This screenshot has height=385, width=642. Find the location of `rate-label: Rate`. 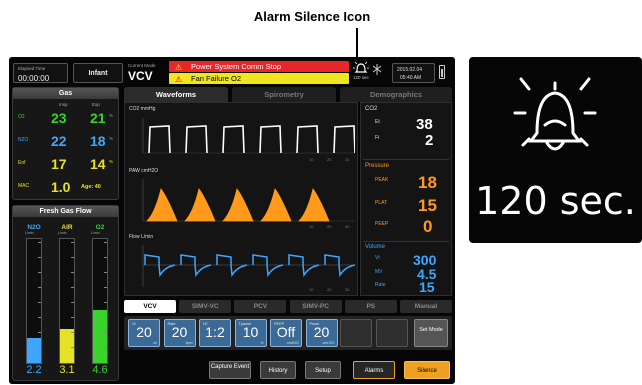

rate-label: Rate is located at coordinates (380, 285).